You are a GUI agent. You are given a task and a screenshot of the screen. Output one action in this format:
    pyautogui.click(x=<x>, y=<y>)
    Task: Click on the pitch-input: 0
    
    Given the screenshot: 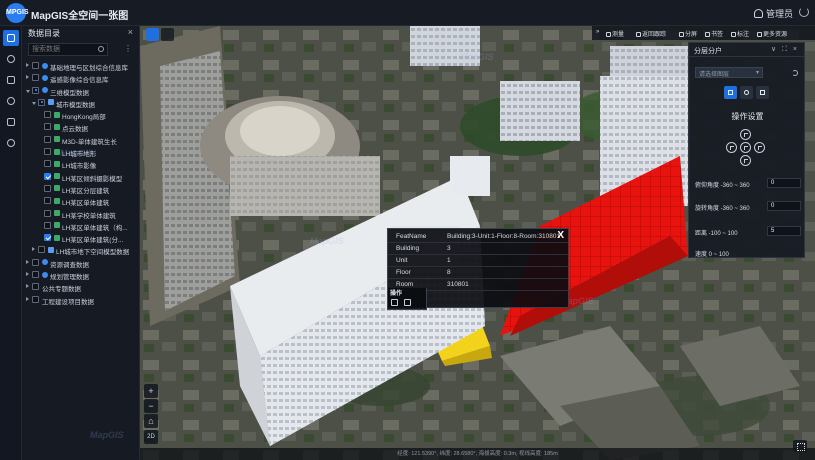 What is the action you would take?
    pyautogui.click(x=784, y=183)
    